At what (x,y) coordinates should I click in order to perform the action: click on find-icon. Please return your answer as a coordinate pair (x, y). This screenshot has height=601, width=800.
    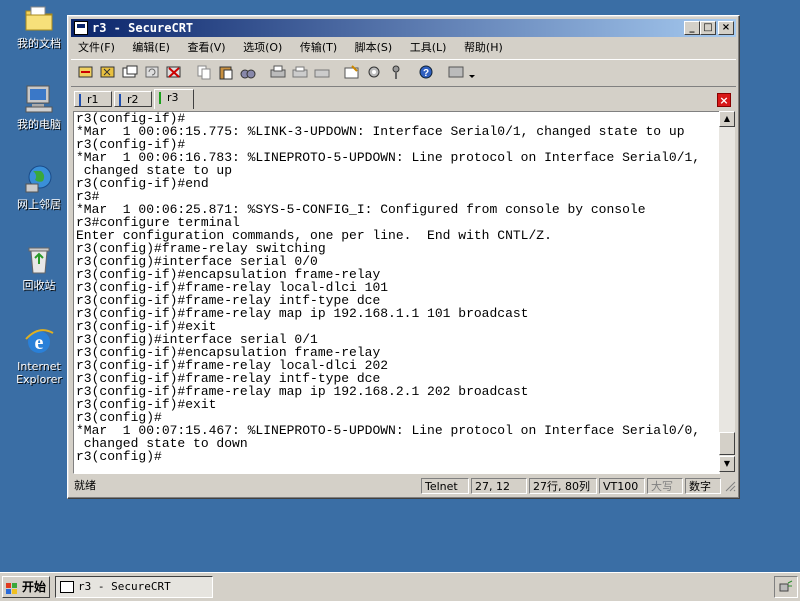
    Looking at the image, I should click on (248, 72).